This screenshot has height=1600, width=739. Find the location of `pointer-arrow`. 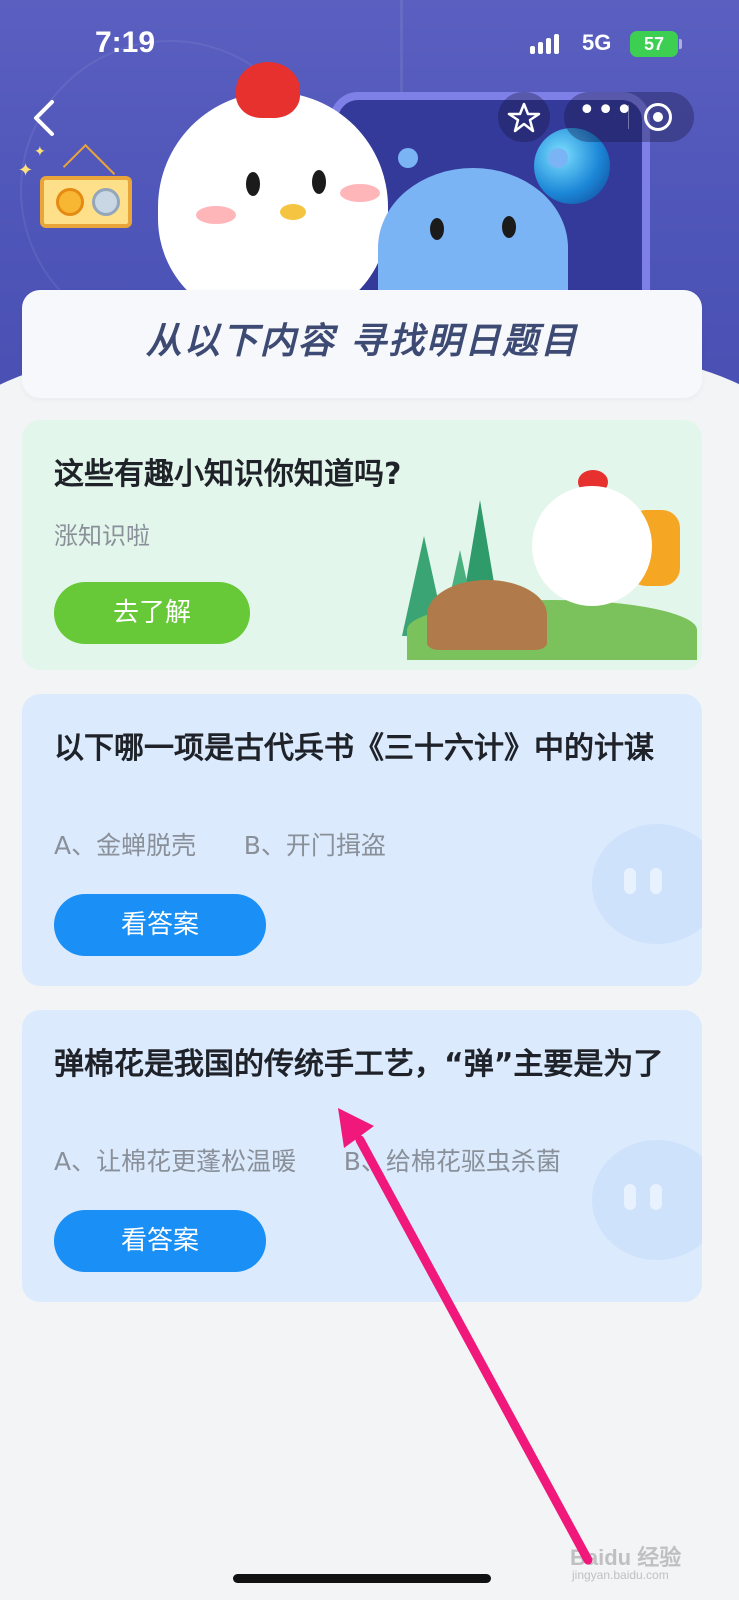

pointer-arrow is located at coordinates (465, 1336).